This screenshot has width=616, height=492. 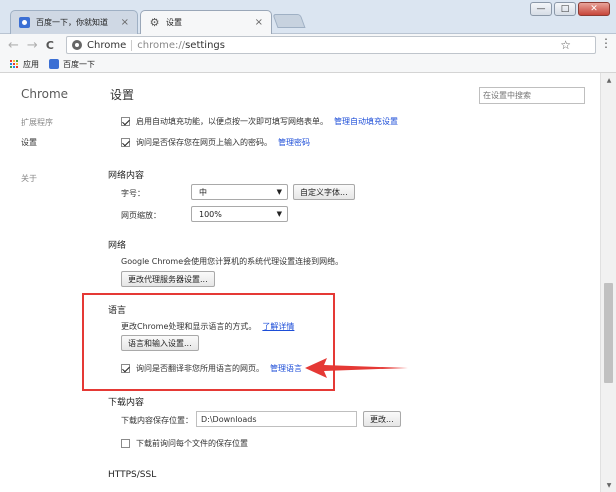 I want to click on forward-button: →, so click(x=32, y=45).